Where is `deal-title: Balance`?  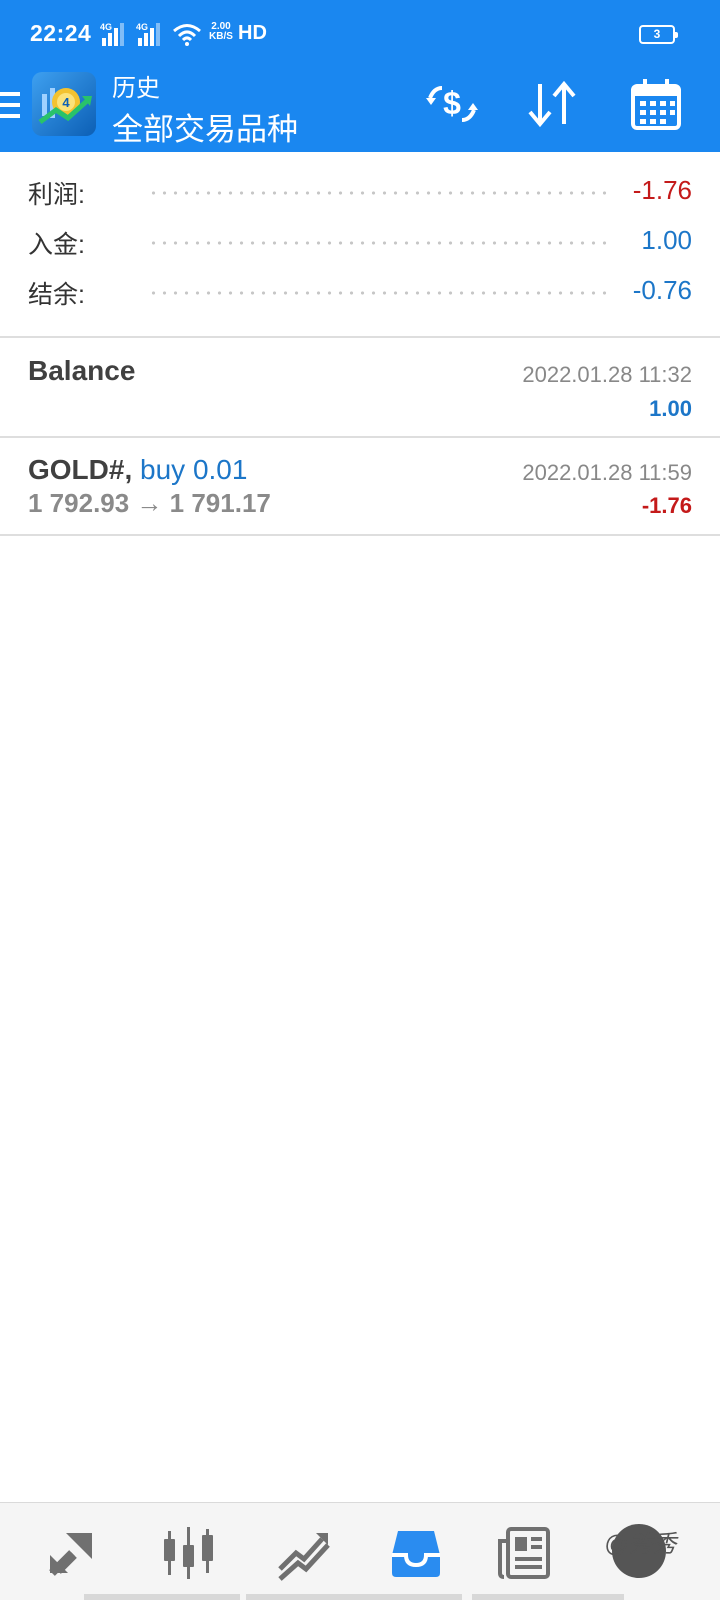 deal-title: Balance is located at coordinates (82, 370).